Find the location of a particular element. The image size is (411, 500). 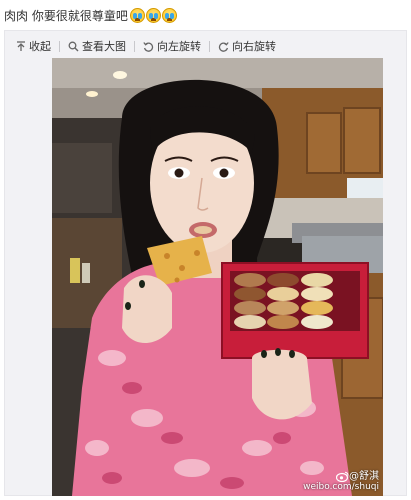

collapse-icon is located at coordinates (21, 45).